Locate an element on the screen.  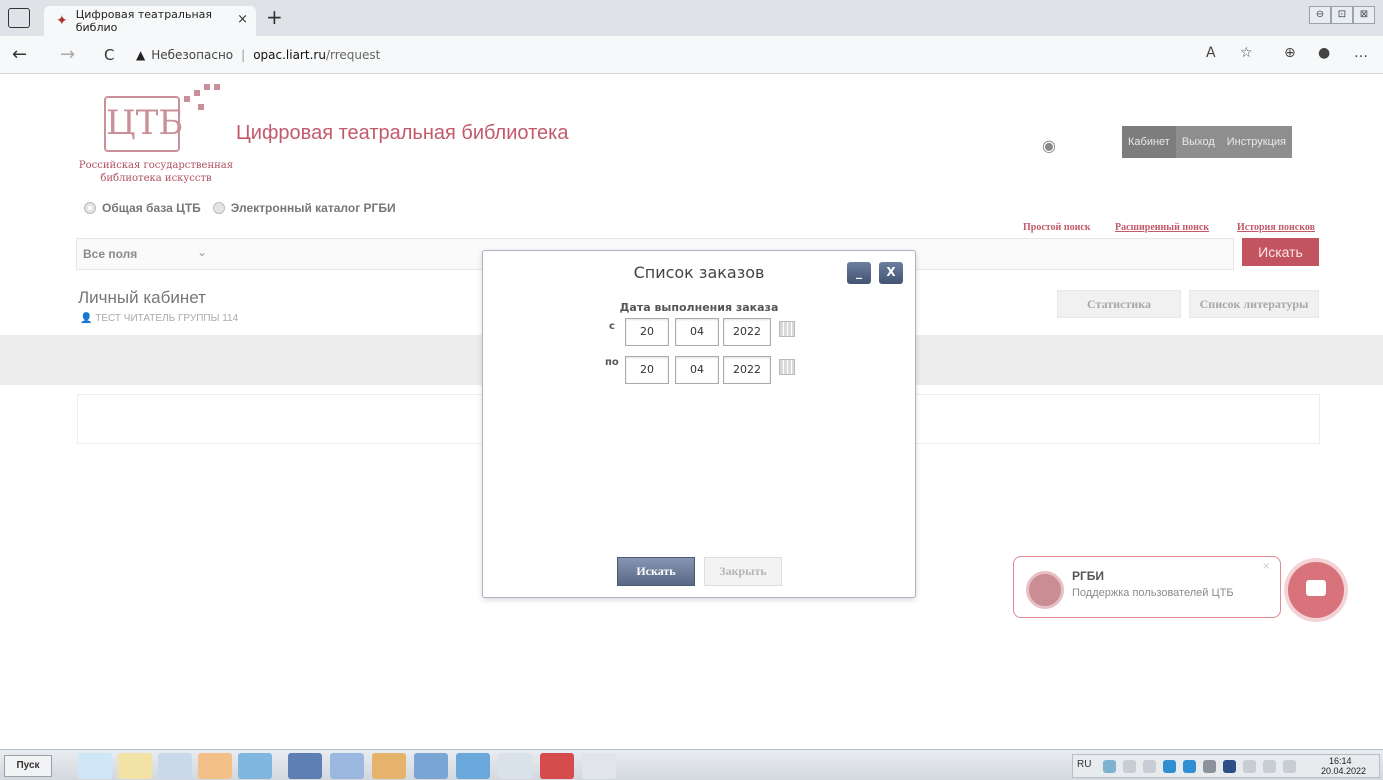
logo-subtitle: Российская государственная is located at coordinates (156, 165).